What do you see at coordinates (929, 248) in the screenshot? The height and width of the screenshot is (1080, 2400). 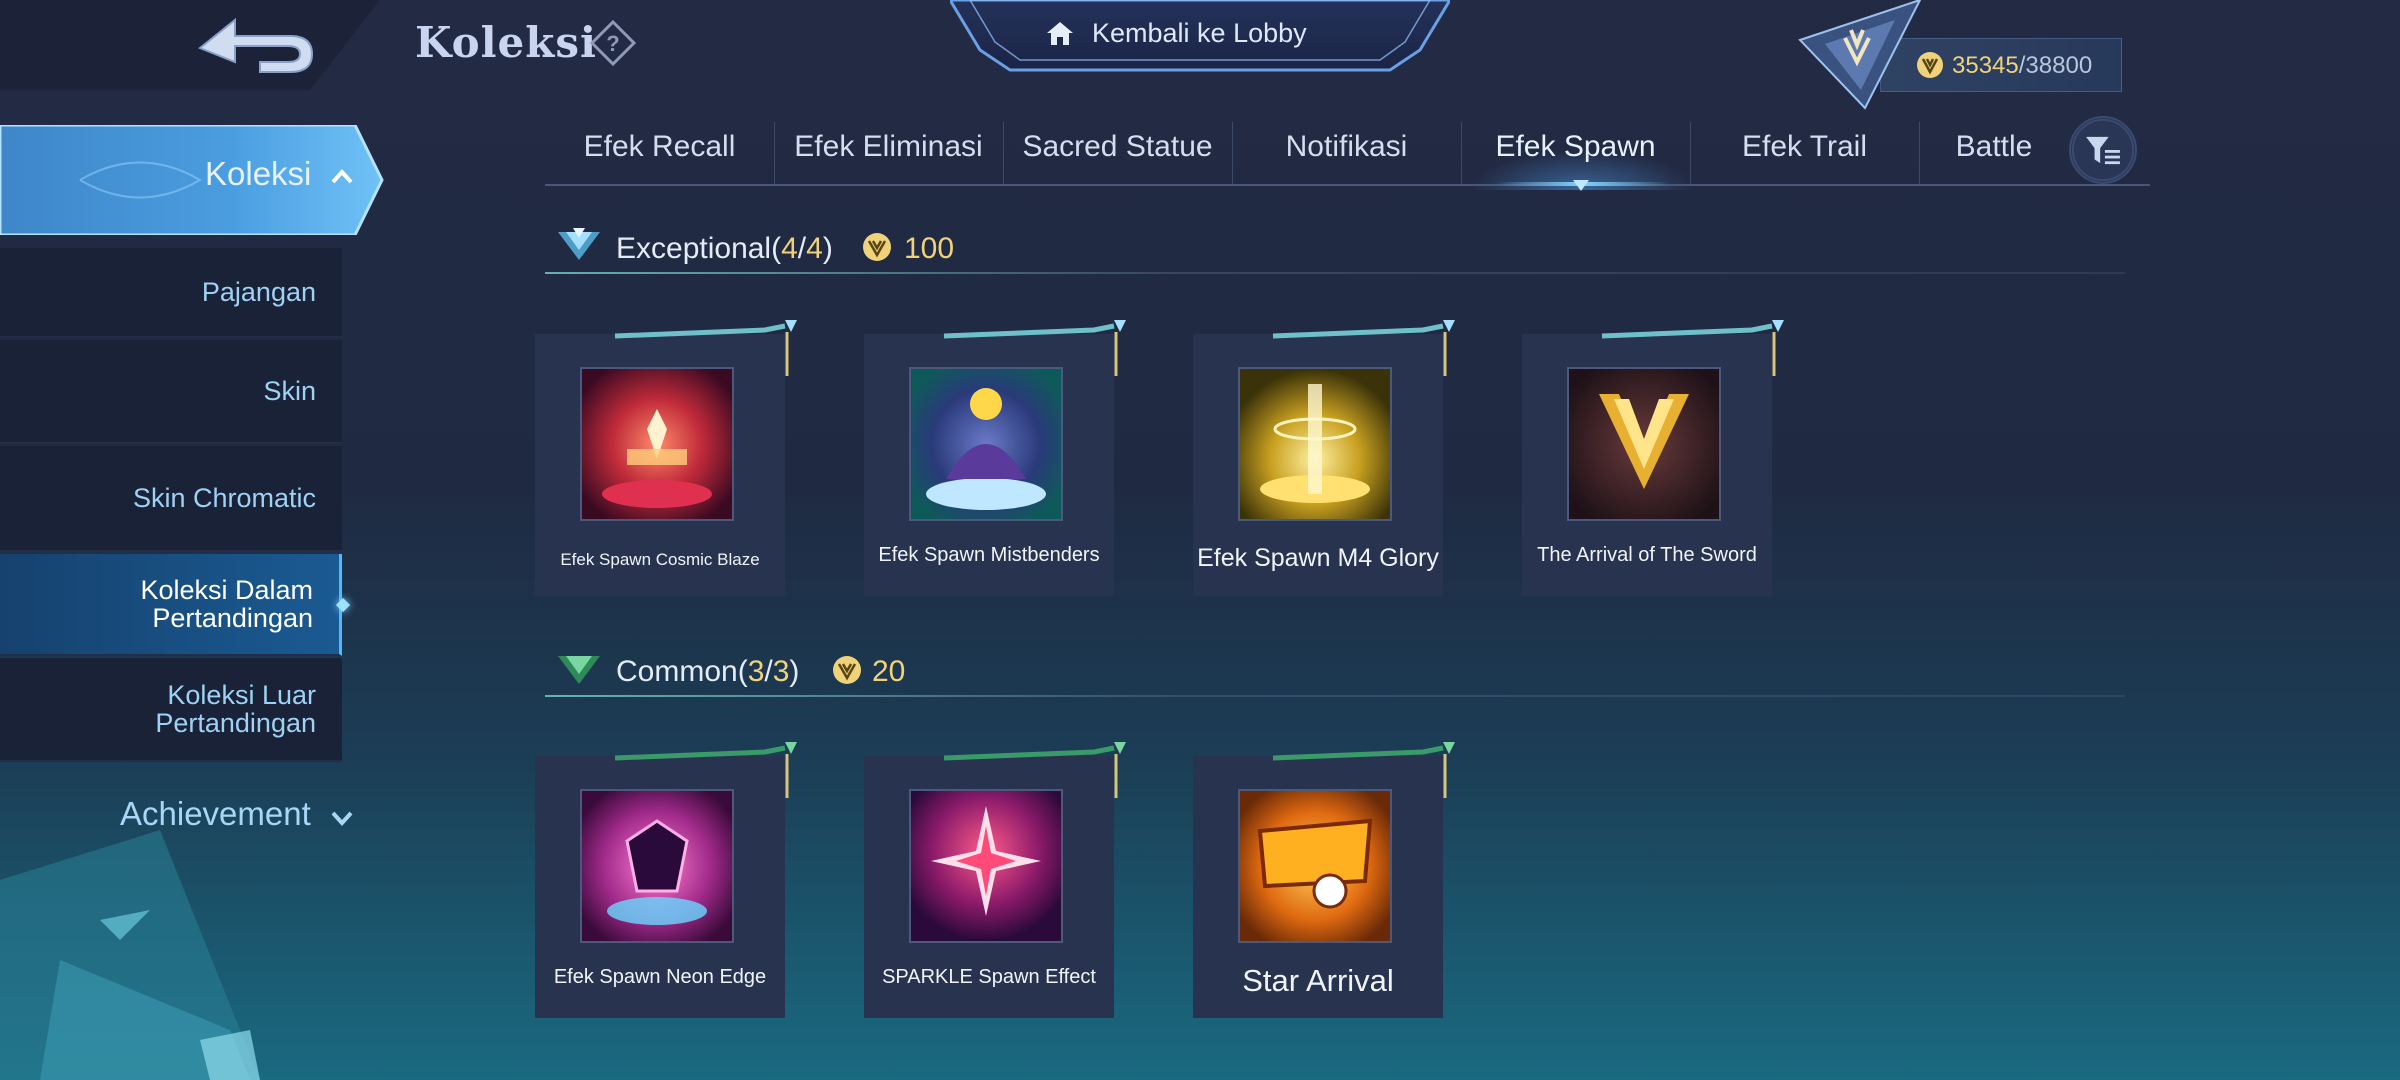 I see `section-points-exceptional: 100` at bounding box center [929, 248].